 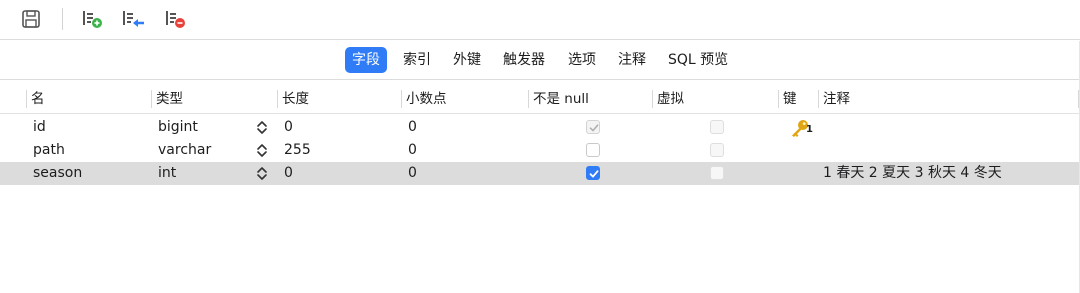 I want to click on tab-foreign-keys: 外键, so click(x=467, y=60).